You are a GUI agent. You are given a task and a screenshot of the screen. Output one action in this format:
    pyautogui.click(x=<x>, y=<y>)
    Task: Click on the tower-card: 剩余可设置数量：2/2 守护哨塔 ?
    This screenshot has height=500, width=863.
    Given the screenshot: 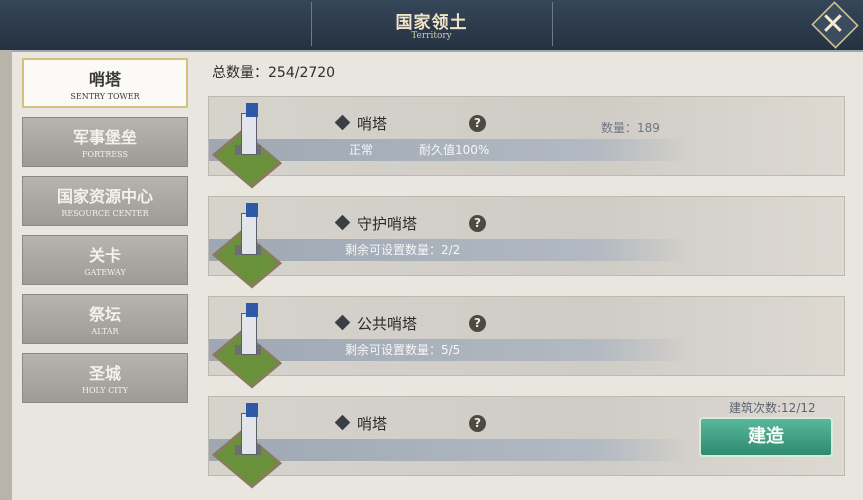 What is the action you would take?
    pyautogui.click(x=526, y=242)
    